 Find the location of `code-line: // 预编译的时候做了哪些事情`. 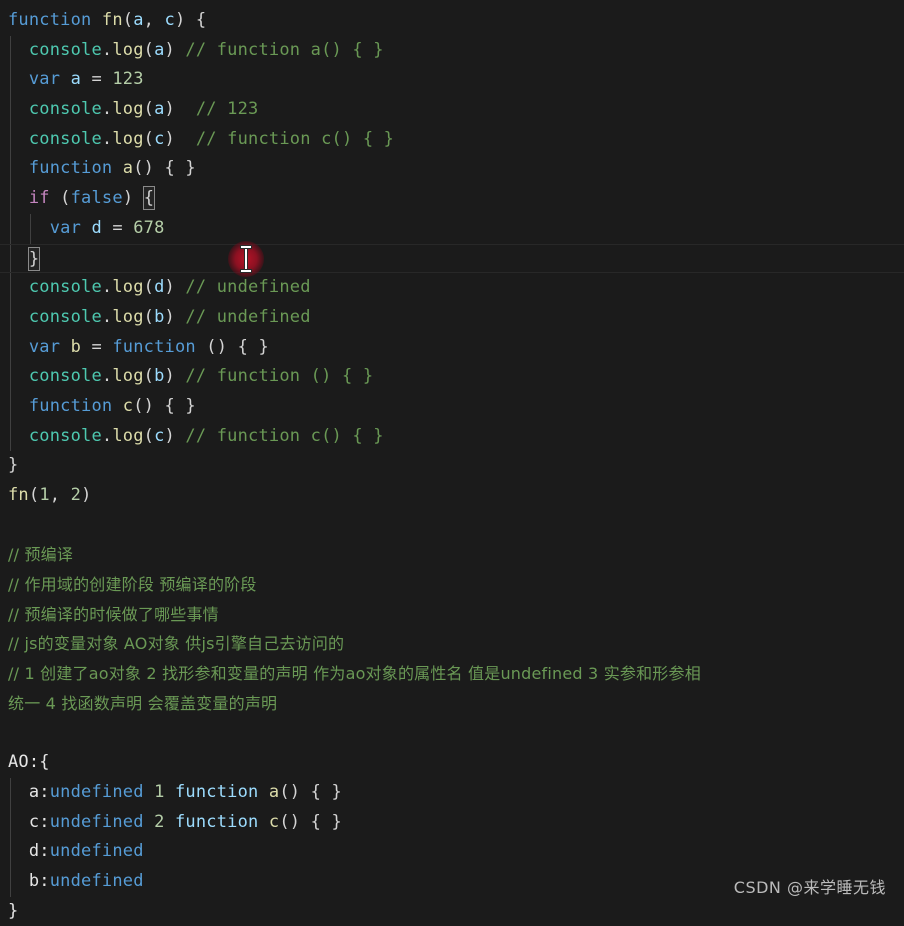

code-line: // 预编译的时候做了哪些事情 is located at coordinates (452, 615).